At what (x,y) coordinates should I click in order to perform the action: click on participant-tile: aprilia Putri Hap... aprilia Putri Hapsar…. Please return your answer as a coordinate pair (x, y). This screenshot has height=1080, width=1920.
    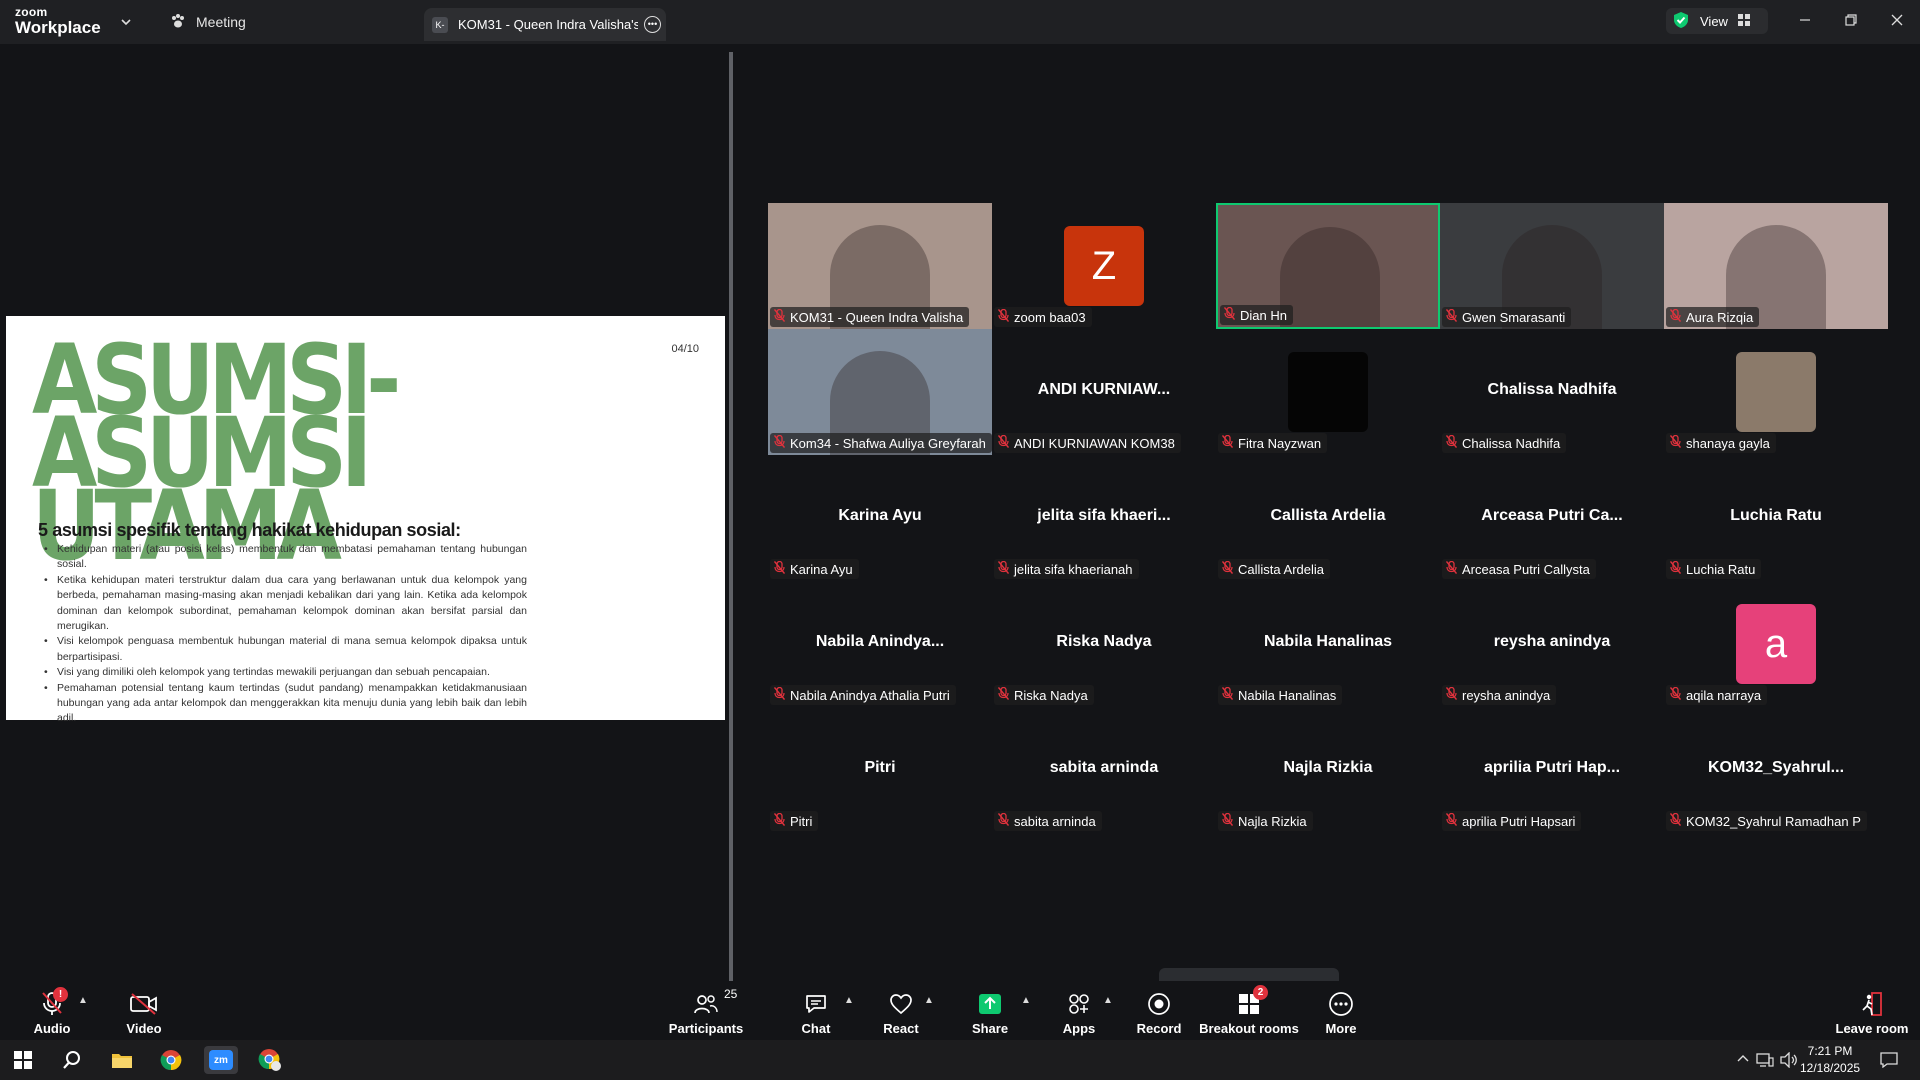
    Looking at the image, I should click on (1552, 770).